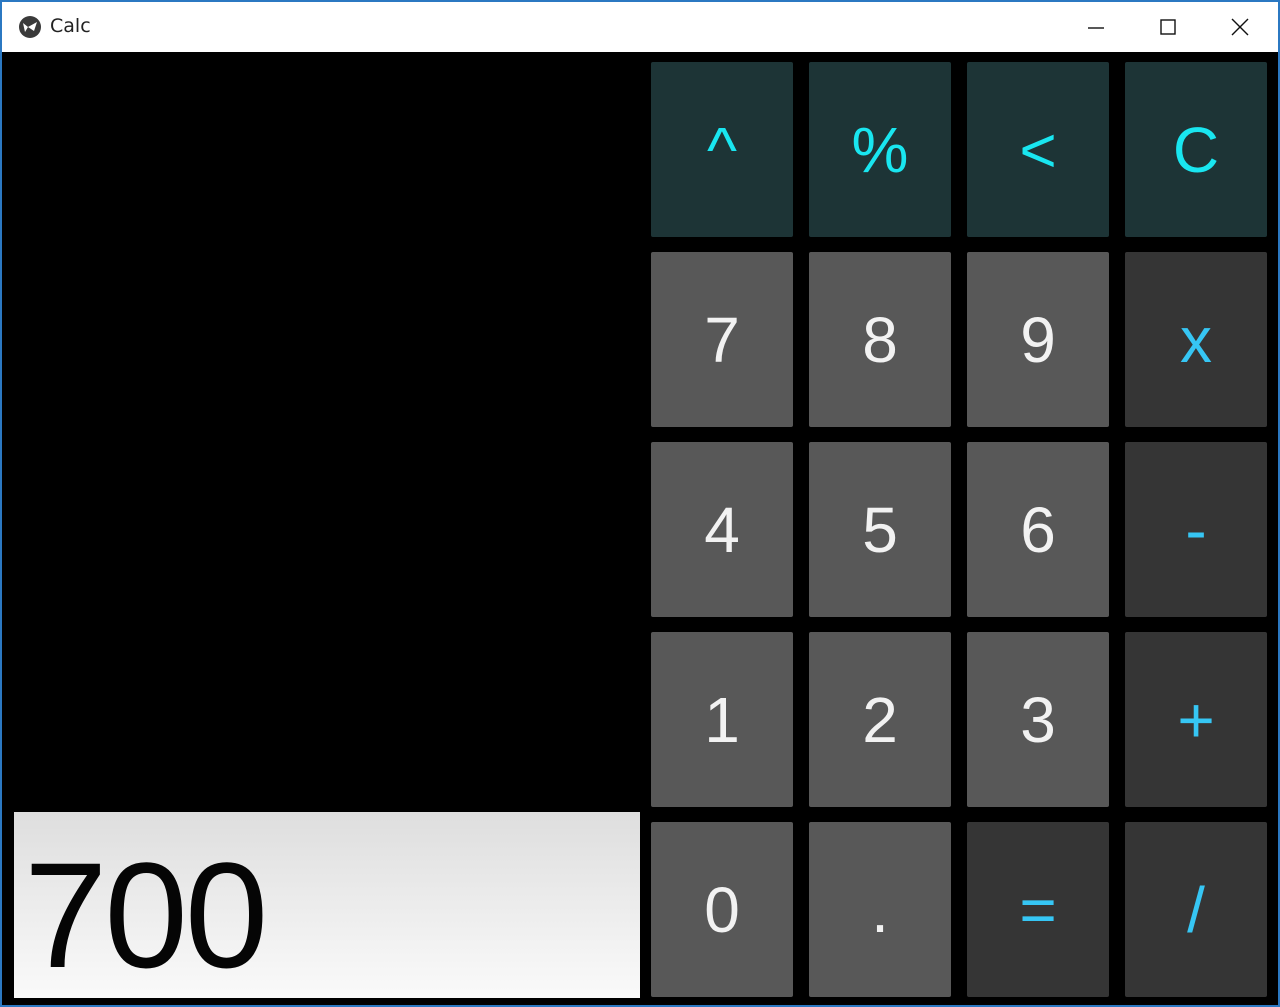 The width and height of the screenshot is (1280, 1007). What do you see at coordinates (1038, 339) in the screenshot?
I see `digit-9-key: 9` at bounding box center [1038, 339].